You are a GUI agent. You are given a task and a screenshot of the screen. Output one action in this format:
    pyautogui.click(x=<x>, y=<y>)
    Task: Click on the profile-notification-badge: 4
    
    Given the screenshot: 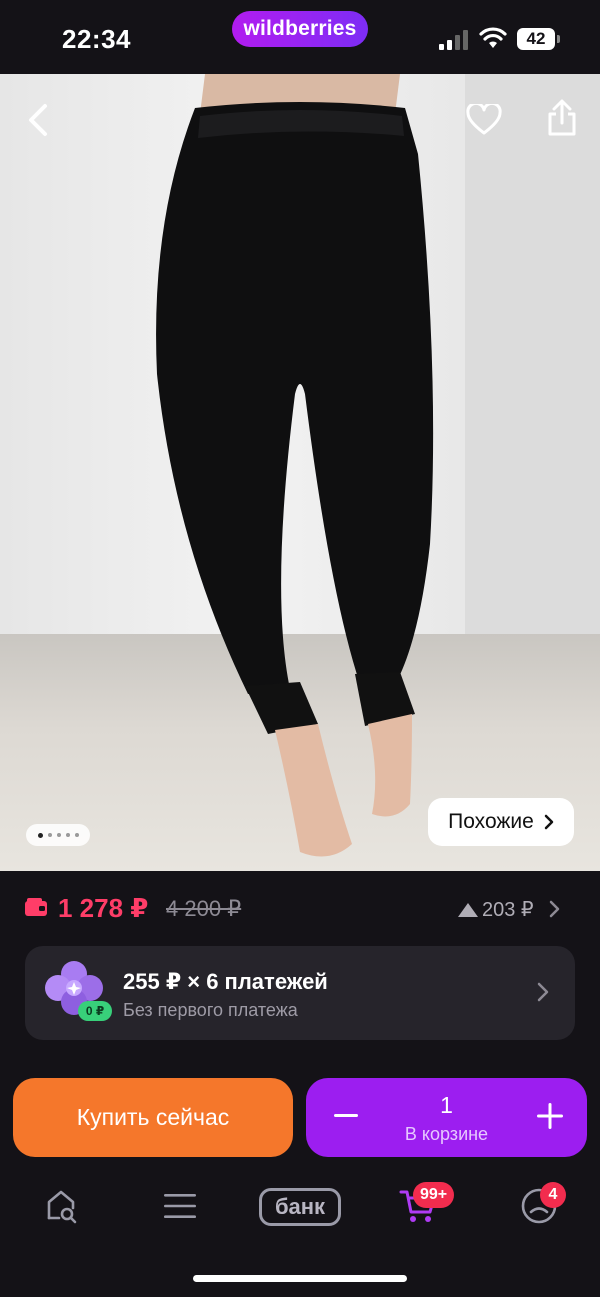 What is the action you would take?
    pyautogui.click(x=553, y=1195)
    